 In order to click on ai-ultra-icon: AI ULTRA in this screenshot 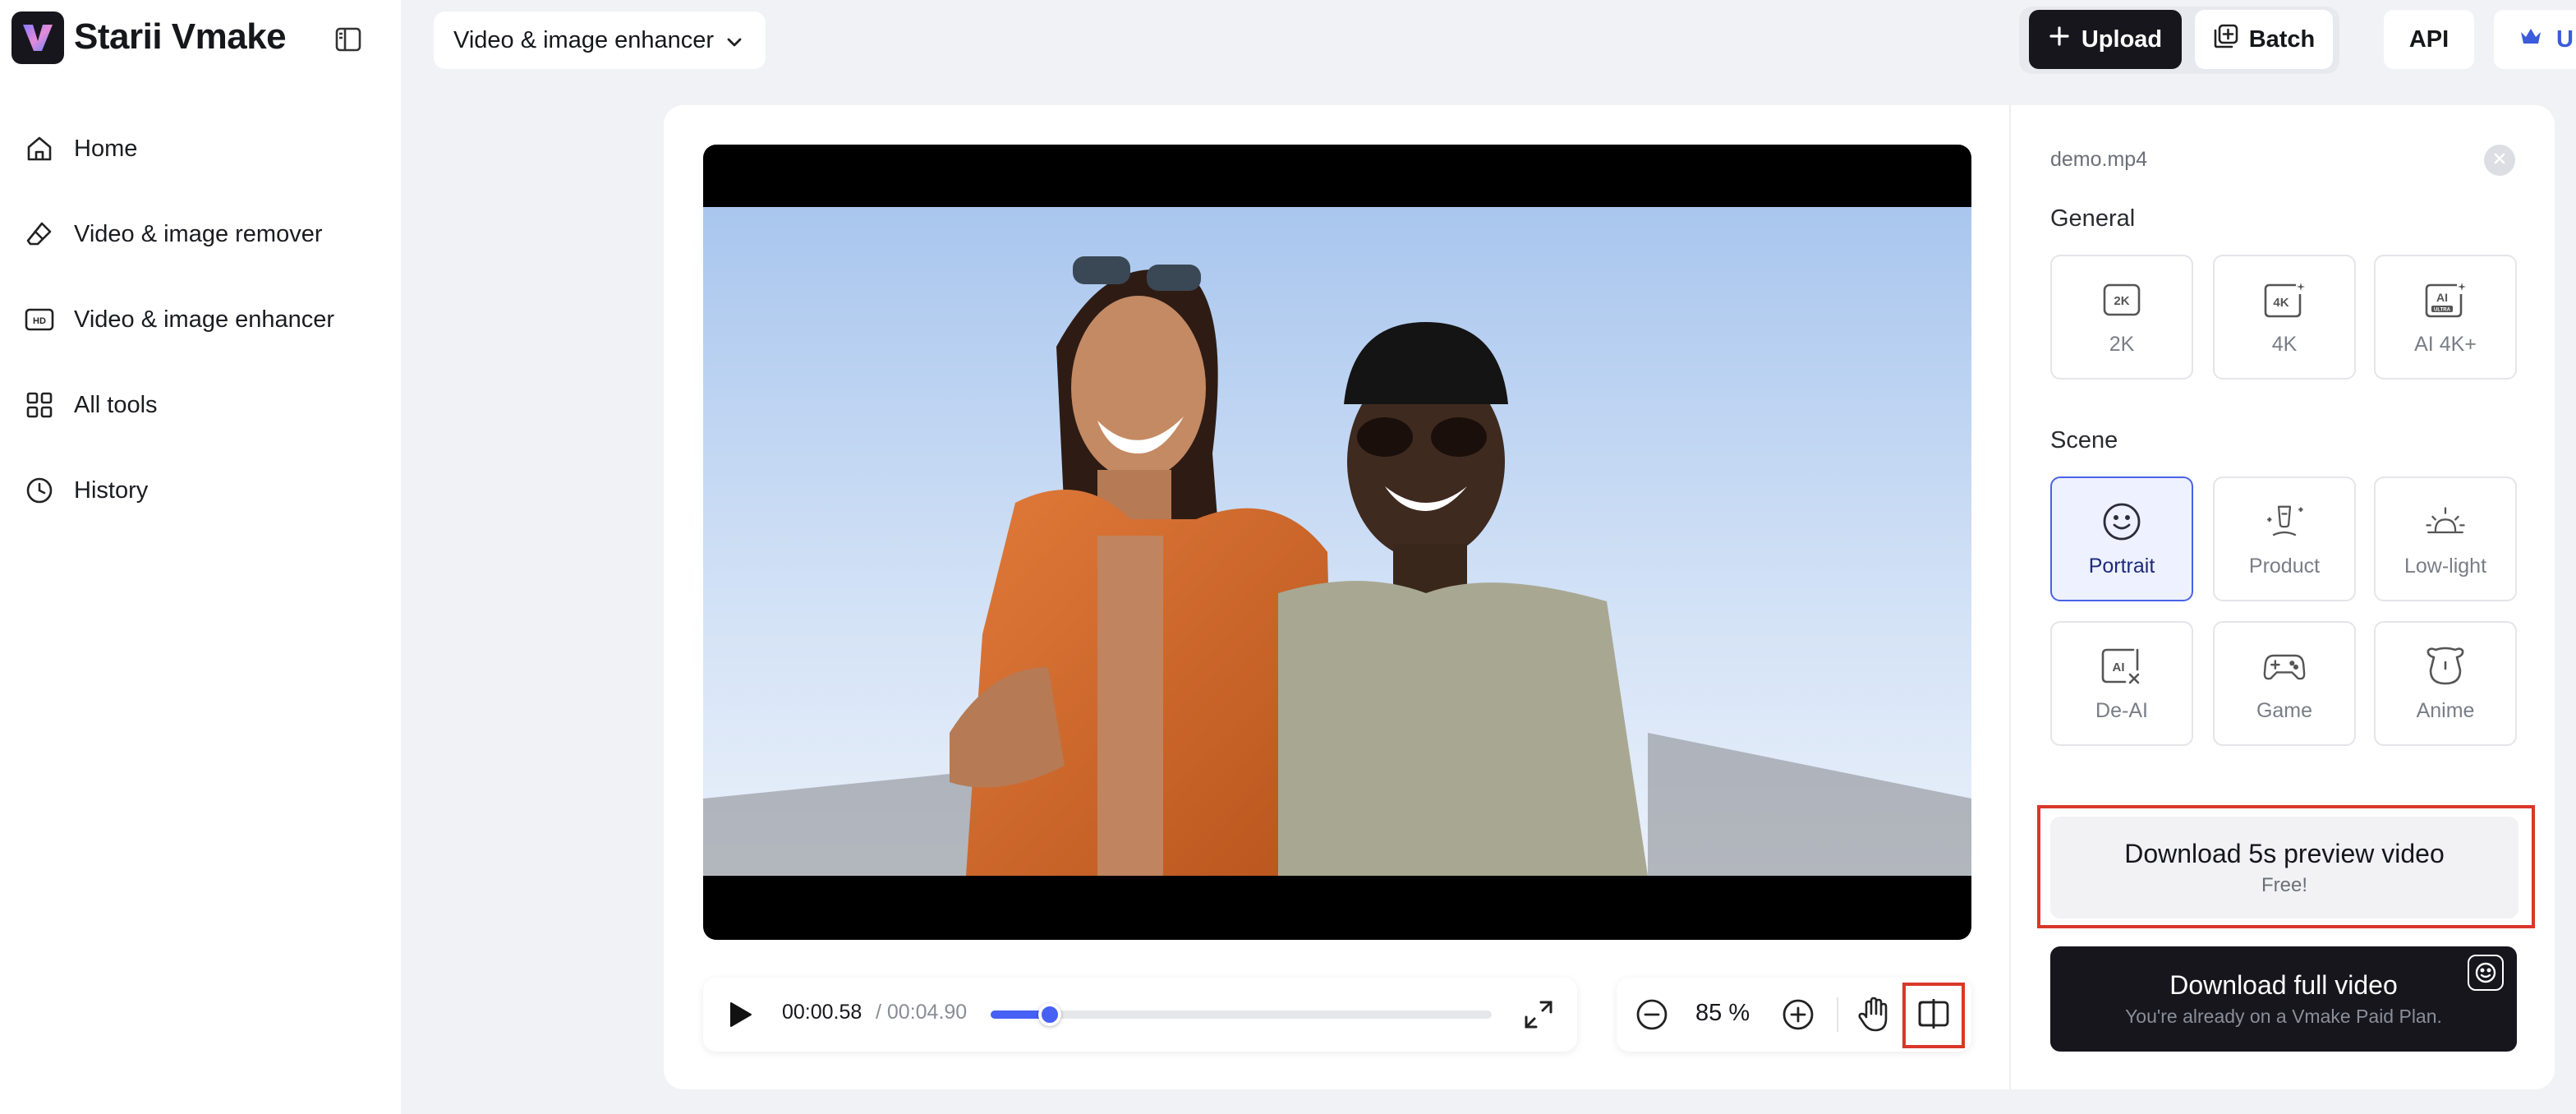, I will do `click(2445, 299)`.